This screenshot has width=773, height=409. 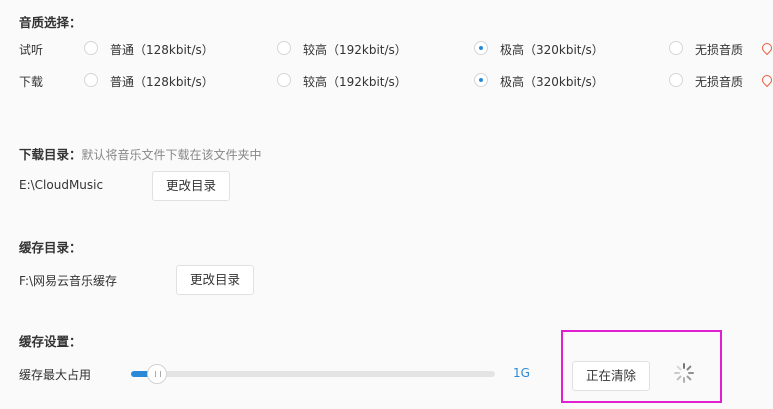 I want to click on cache-dir-path: F:\网易云音乐缓存, so click(x=68, y=281).